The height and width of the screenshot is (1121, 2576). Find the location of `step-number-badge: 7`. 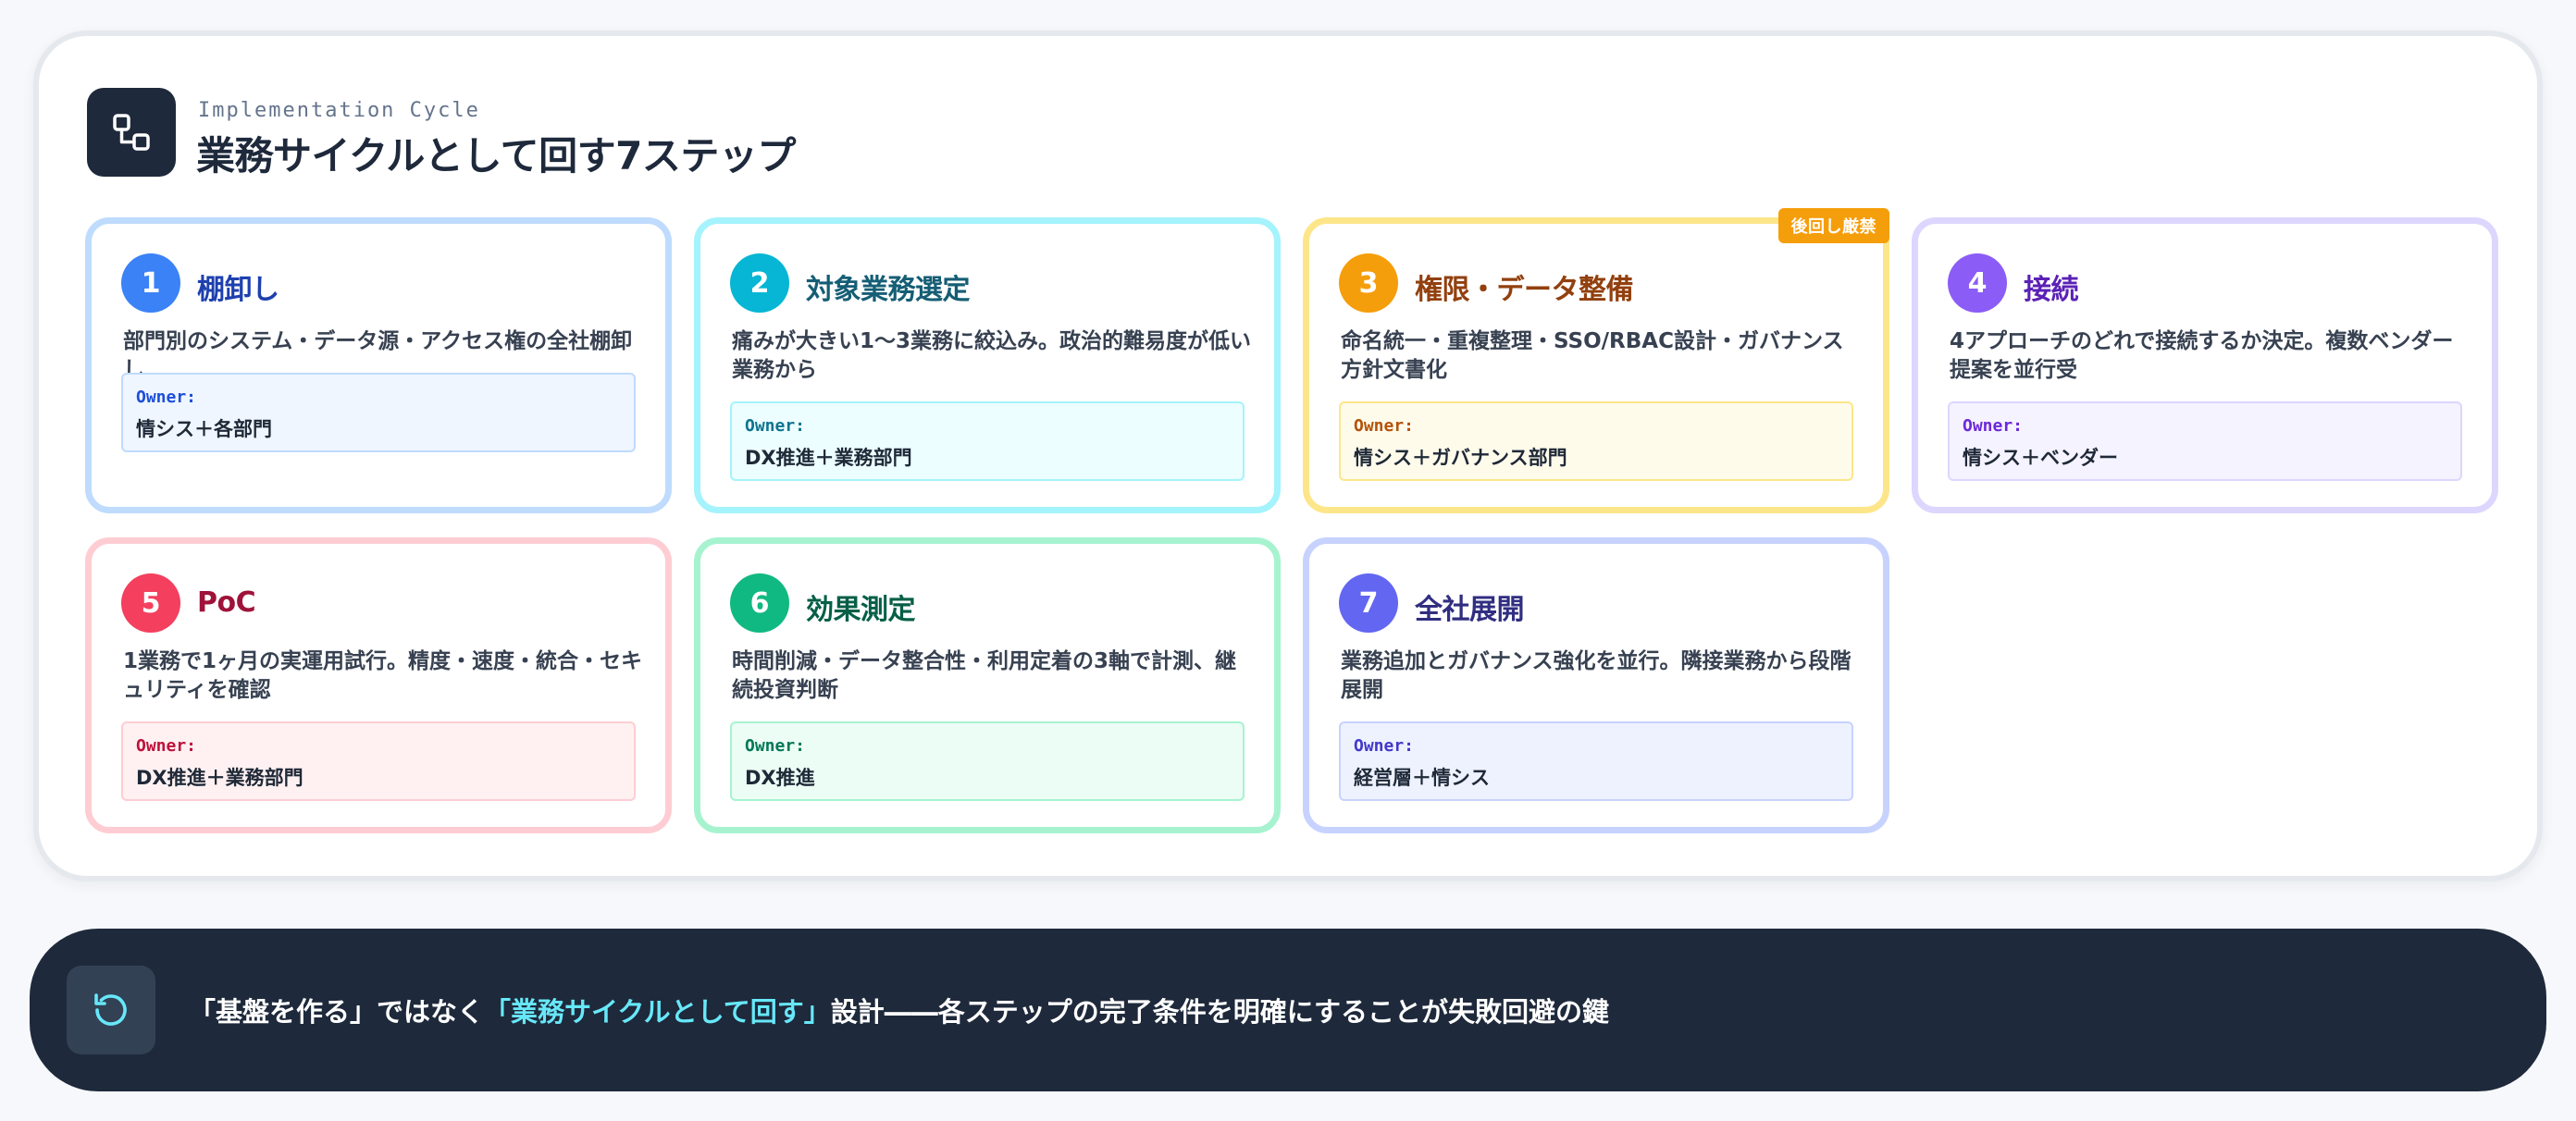

step-number-badge: 7 is located at coordinates (1368, 603).